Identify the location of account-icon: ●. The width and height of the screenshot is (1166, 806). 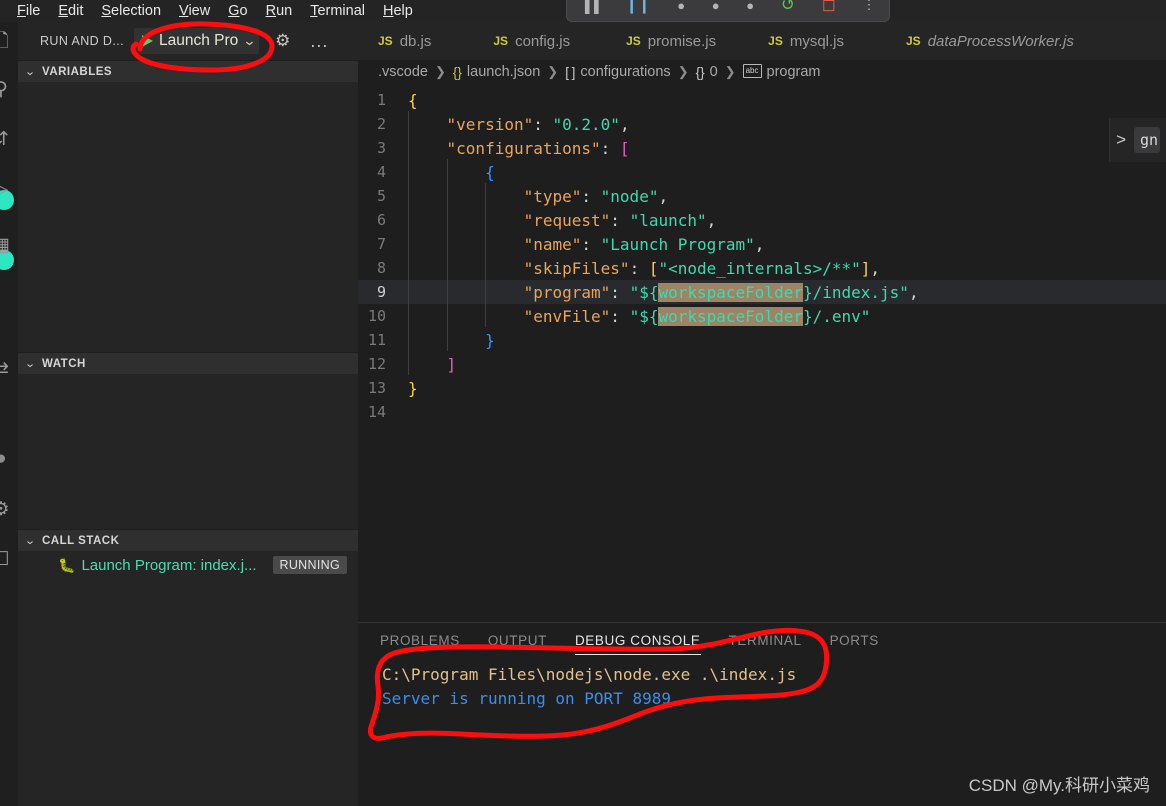
(9, 459).